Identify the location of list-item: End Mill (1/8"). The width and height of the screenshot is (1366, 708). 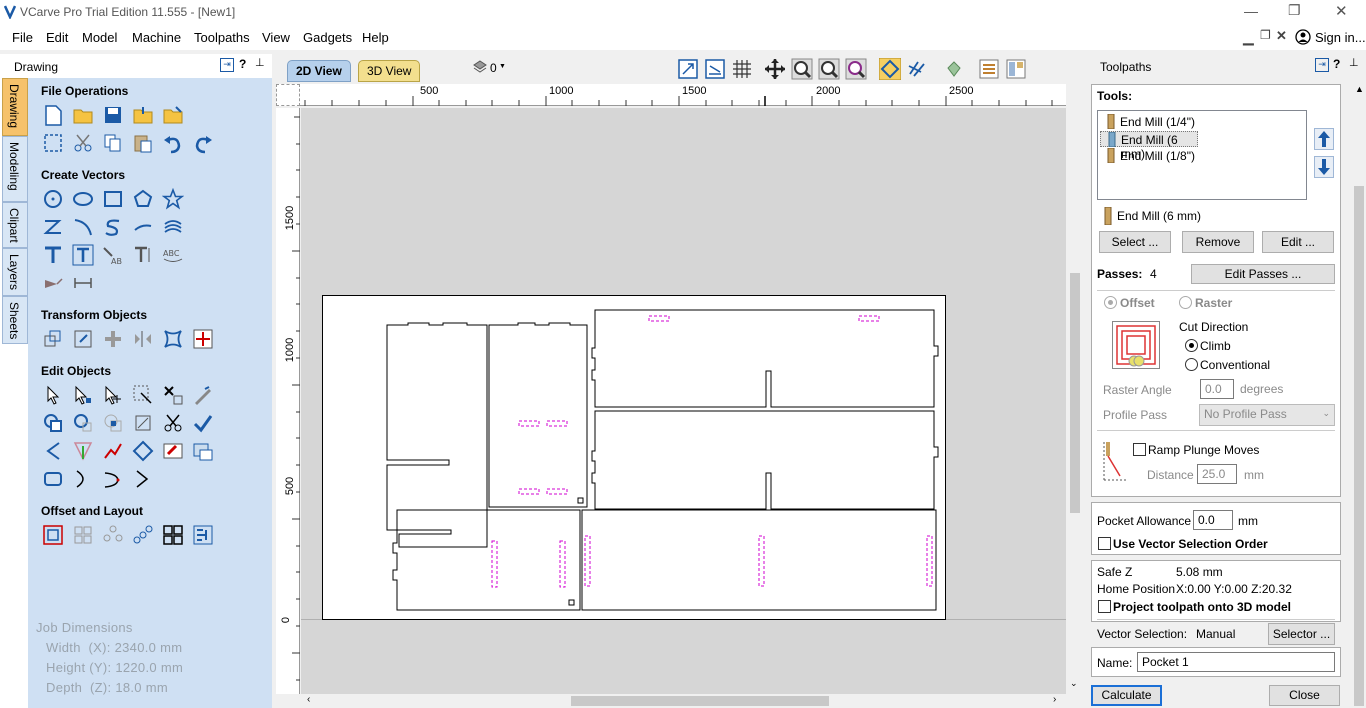
(1200, 156).